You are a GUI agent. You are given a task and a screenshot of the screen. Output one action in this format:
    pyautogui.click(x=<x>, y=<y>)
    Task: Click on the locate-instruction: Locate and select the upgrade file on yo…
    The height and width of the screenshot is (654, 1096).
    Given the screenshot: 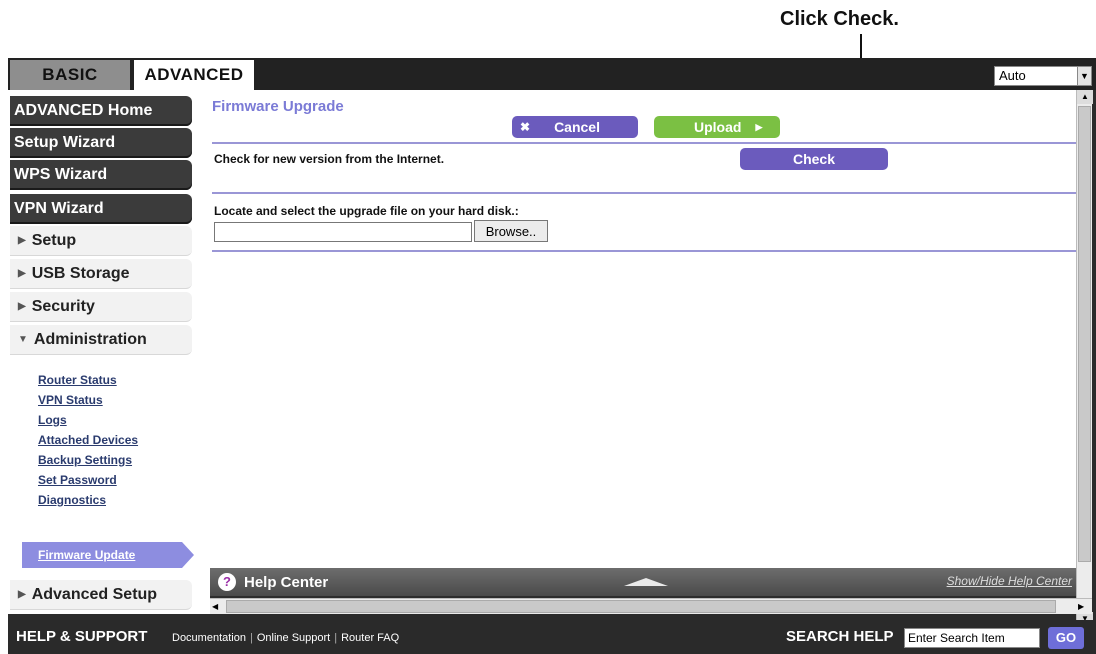 What is the action you would take?
    pyautogui.click(x=366, y=211)
    